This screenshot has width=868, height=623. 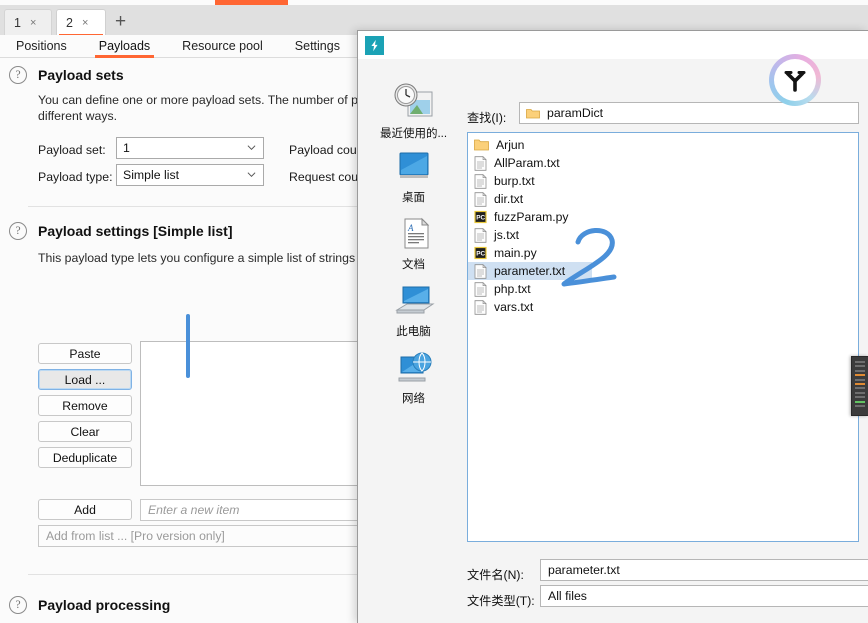 I want to click on file-name: dir.txt, so click(x=509, y=199).